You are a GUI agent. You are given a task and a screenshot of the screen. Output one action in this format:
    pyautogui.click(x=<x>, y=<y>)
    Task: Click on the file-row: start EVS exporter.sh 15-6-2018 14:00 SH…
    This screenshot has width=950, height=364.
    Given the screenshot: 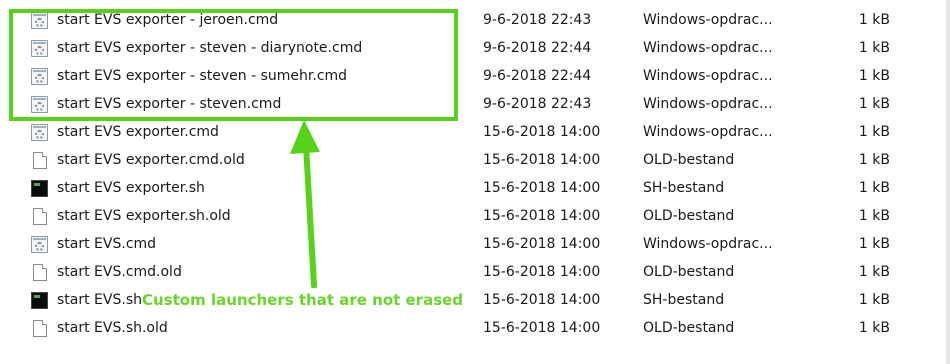 What is the action you would take?
    pyautogui.click(x=470, y=188)
    